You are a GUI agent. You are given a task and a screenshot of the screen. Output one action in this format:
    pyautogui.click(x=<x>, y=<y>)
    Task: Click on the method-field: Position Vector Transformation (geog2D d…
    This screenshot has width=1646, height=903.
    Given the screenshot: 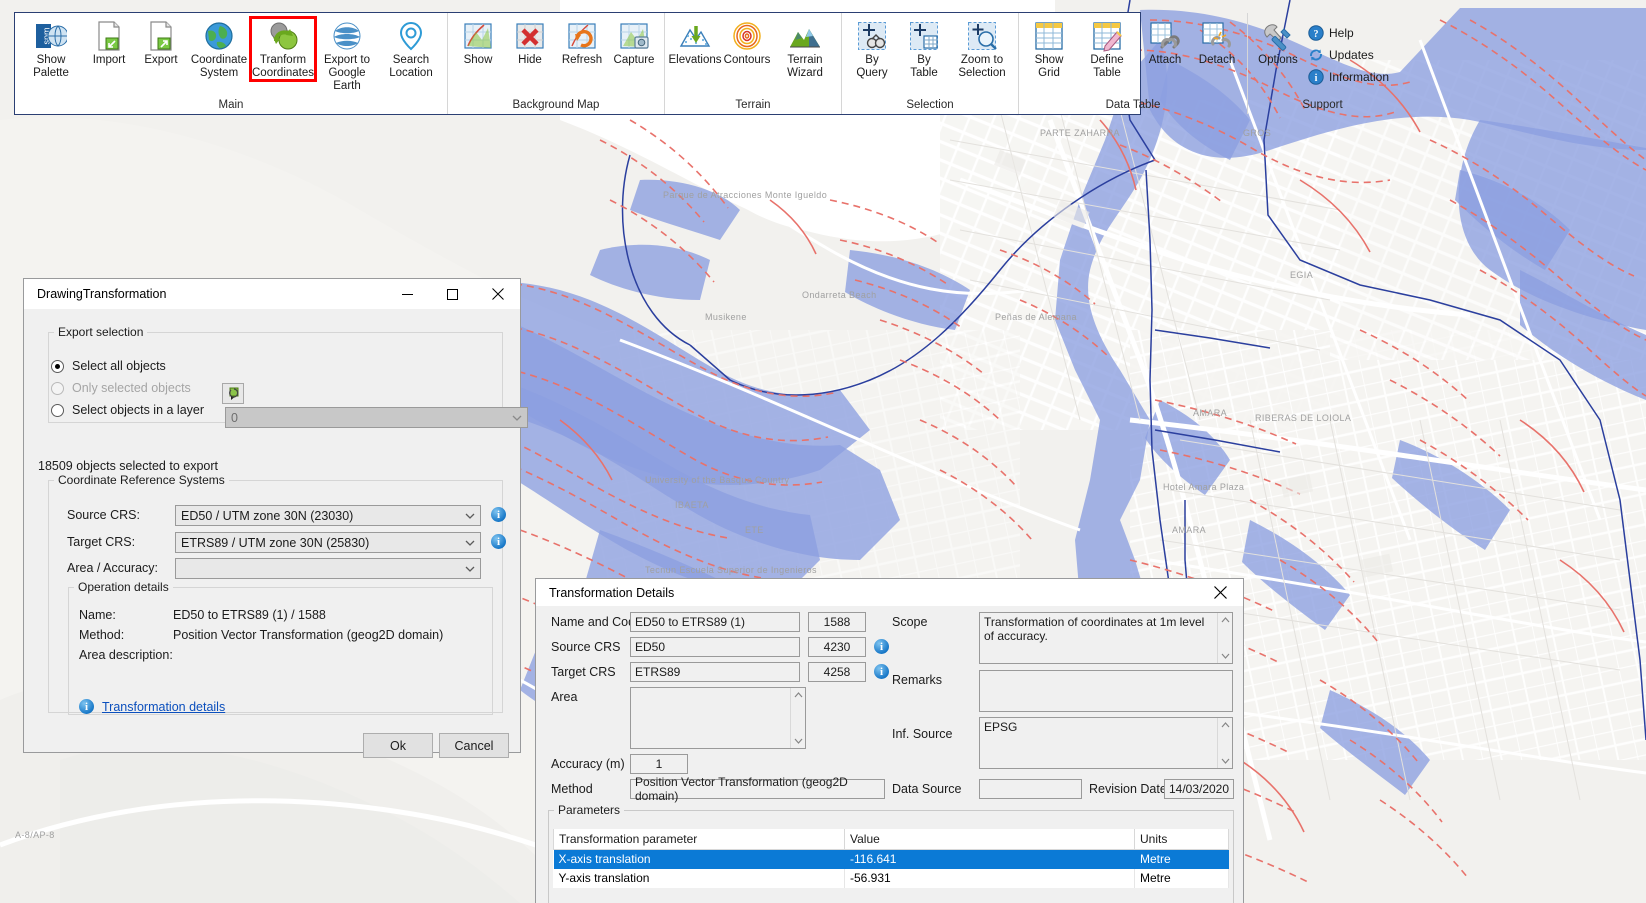 What is the action you would take?
    pyautogui.click(x=757, y=789)
    